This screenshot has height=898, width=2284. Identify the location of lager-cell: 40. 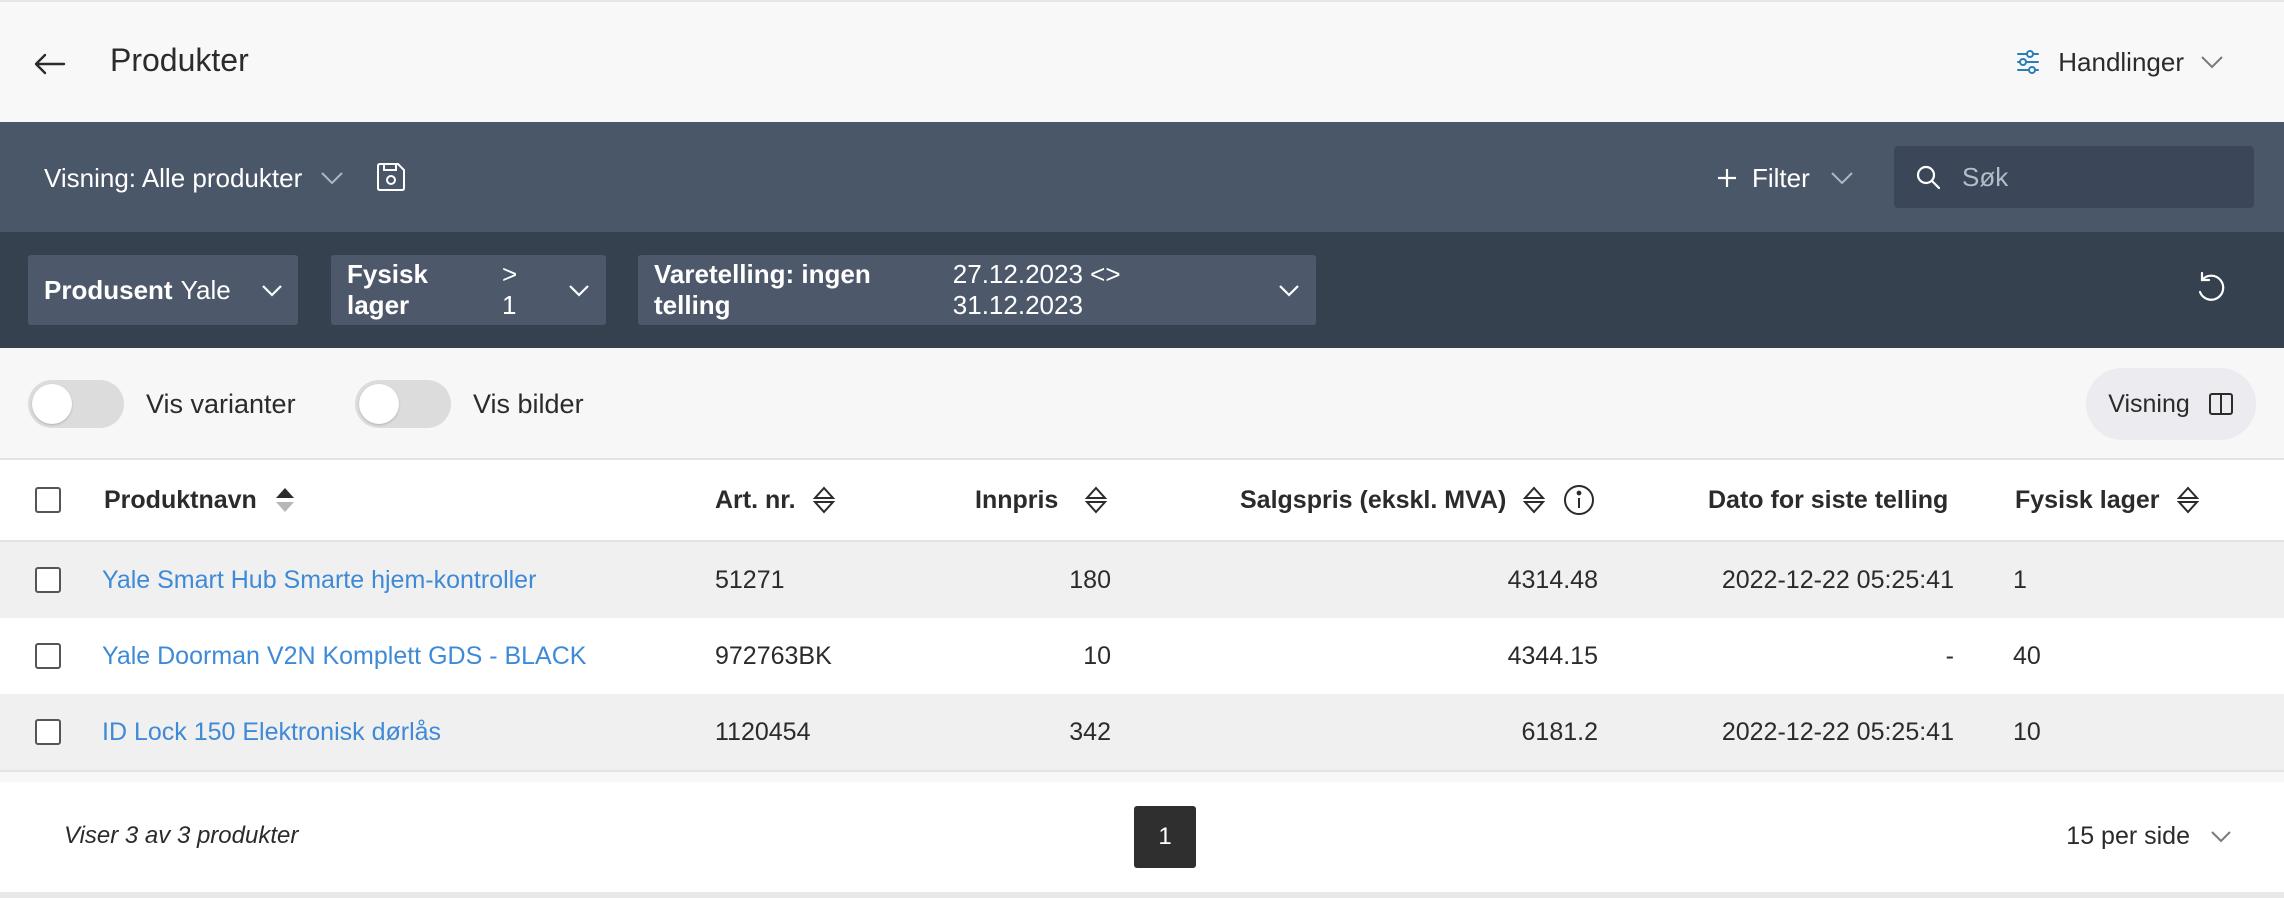
(2027, 655).